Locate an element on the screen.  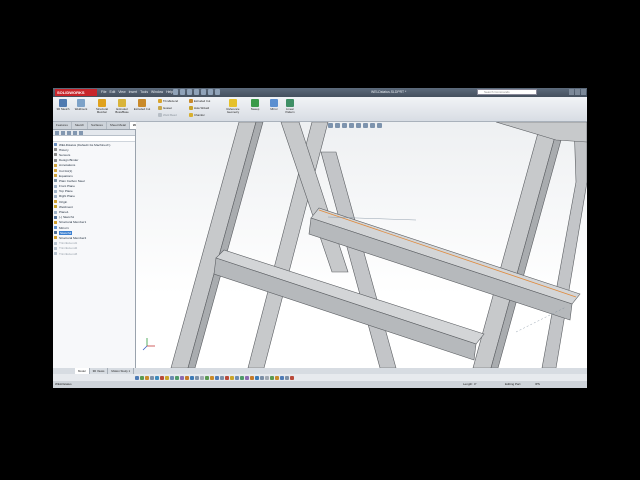
menu-edit: Edit is located at coordinates (112, 92).